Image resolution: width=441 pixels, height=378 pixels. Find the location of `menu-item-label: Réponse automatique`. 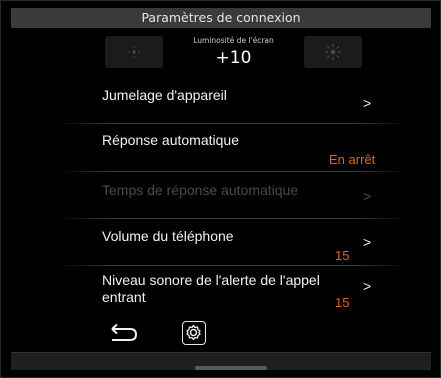

menu-item-label: Réponse automatique is located at coordinates (170, 140).